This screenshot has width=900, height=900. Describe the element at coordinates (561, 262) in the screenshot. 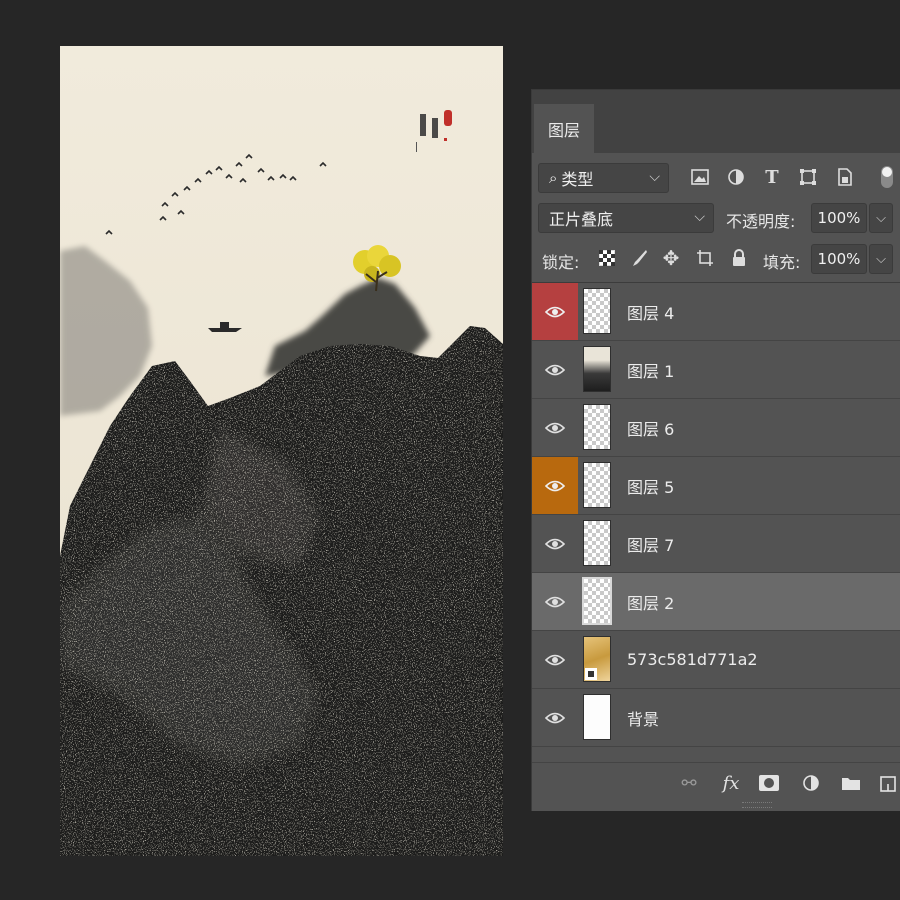

I see `lock-label: 锁定:` at that location.